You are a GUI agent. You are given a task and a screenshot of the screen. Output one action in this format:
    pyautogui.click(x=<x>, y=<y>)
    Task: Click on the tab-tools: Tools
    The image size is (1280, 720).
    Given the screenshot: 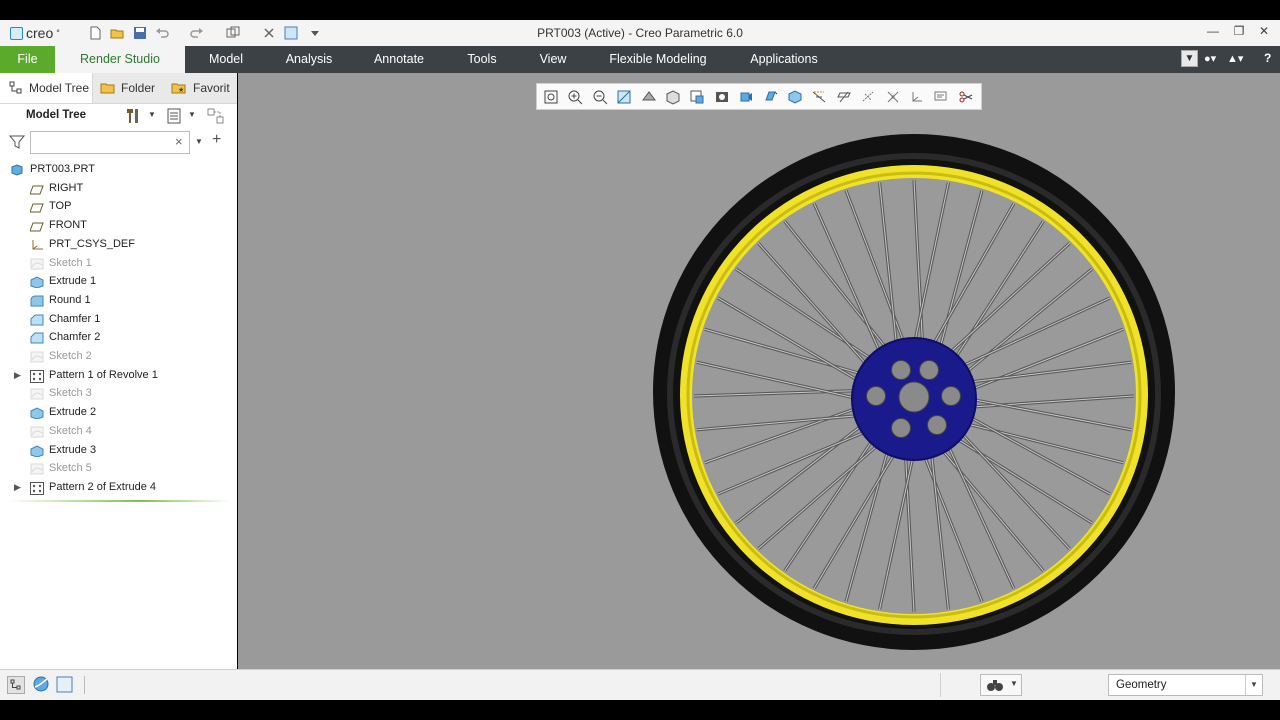 What is the action you would take?
    pyautogui.click(x=482, y=59)
    